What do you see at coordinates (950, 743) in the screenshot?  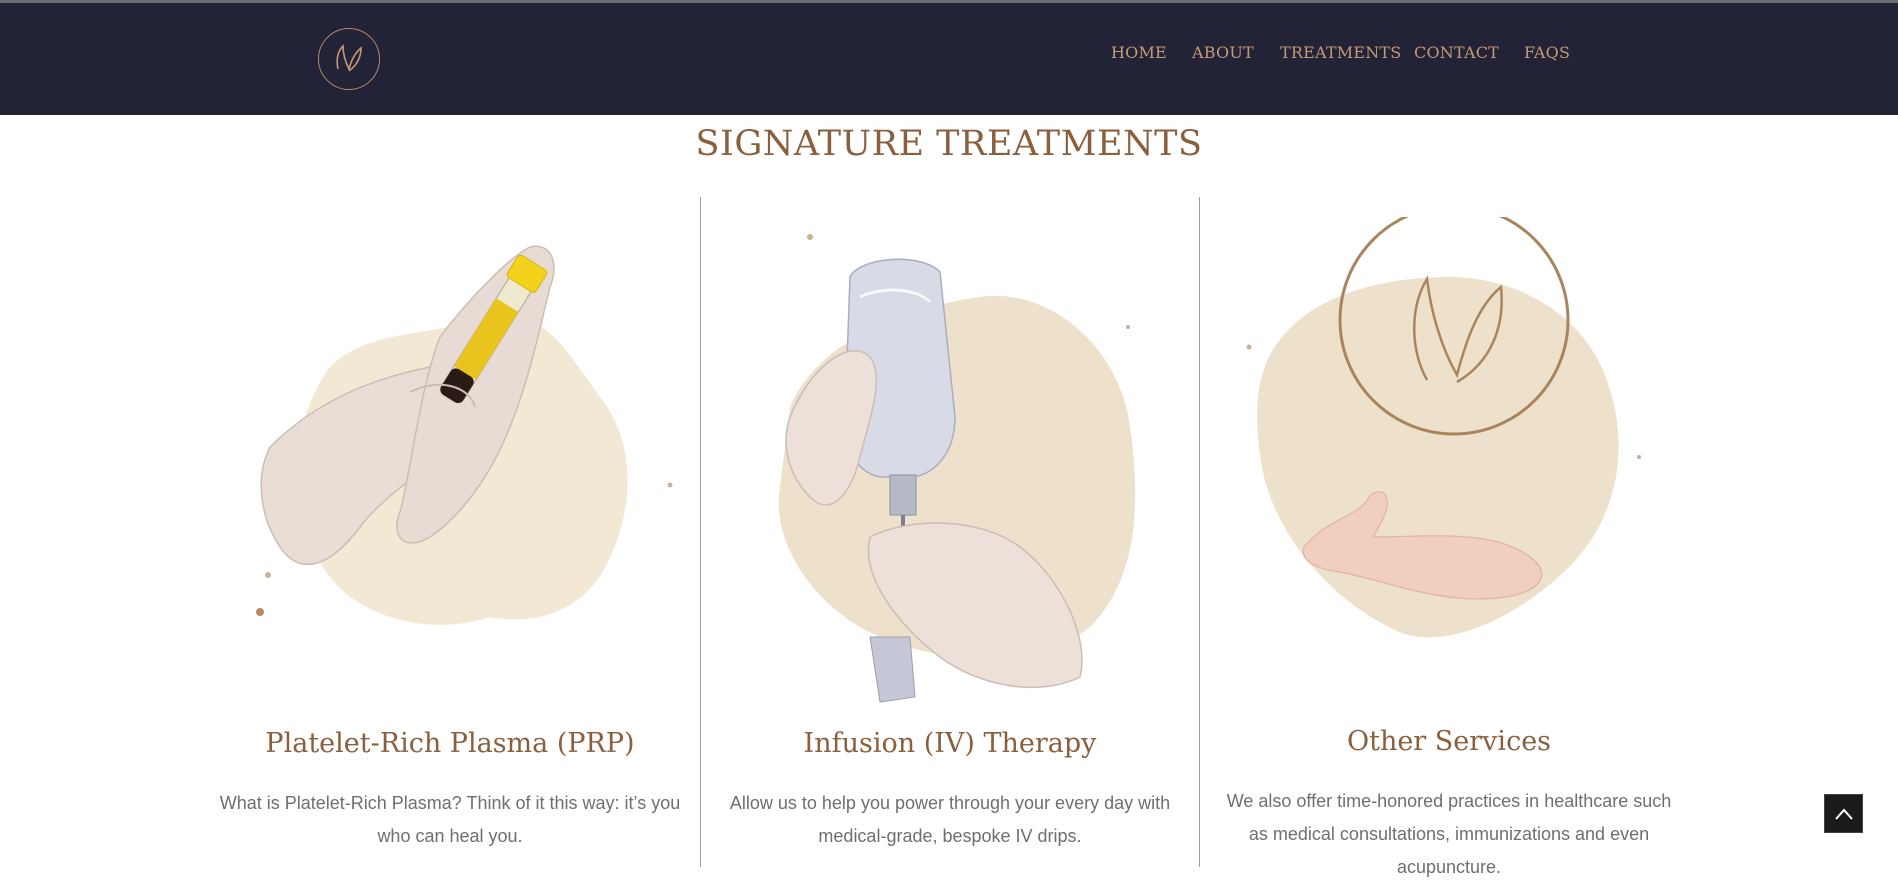 I see `card-title: Infusion (IV) Therapy` at bounding box center [950, 743].